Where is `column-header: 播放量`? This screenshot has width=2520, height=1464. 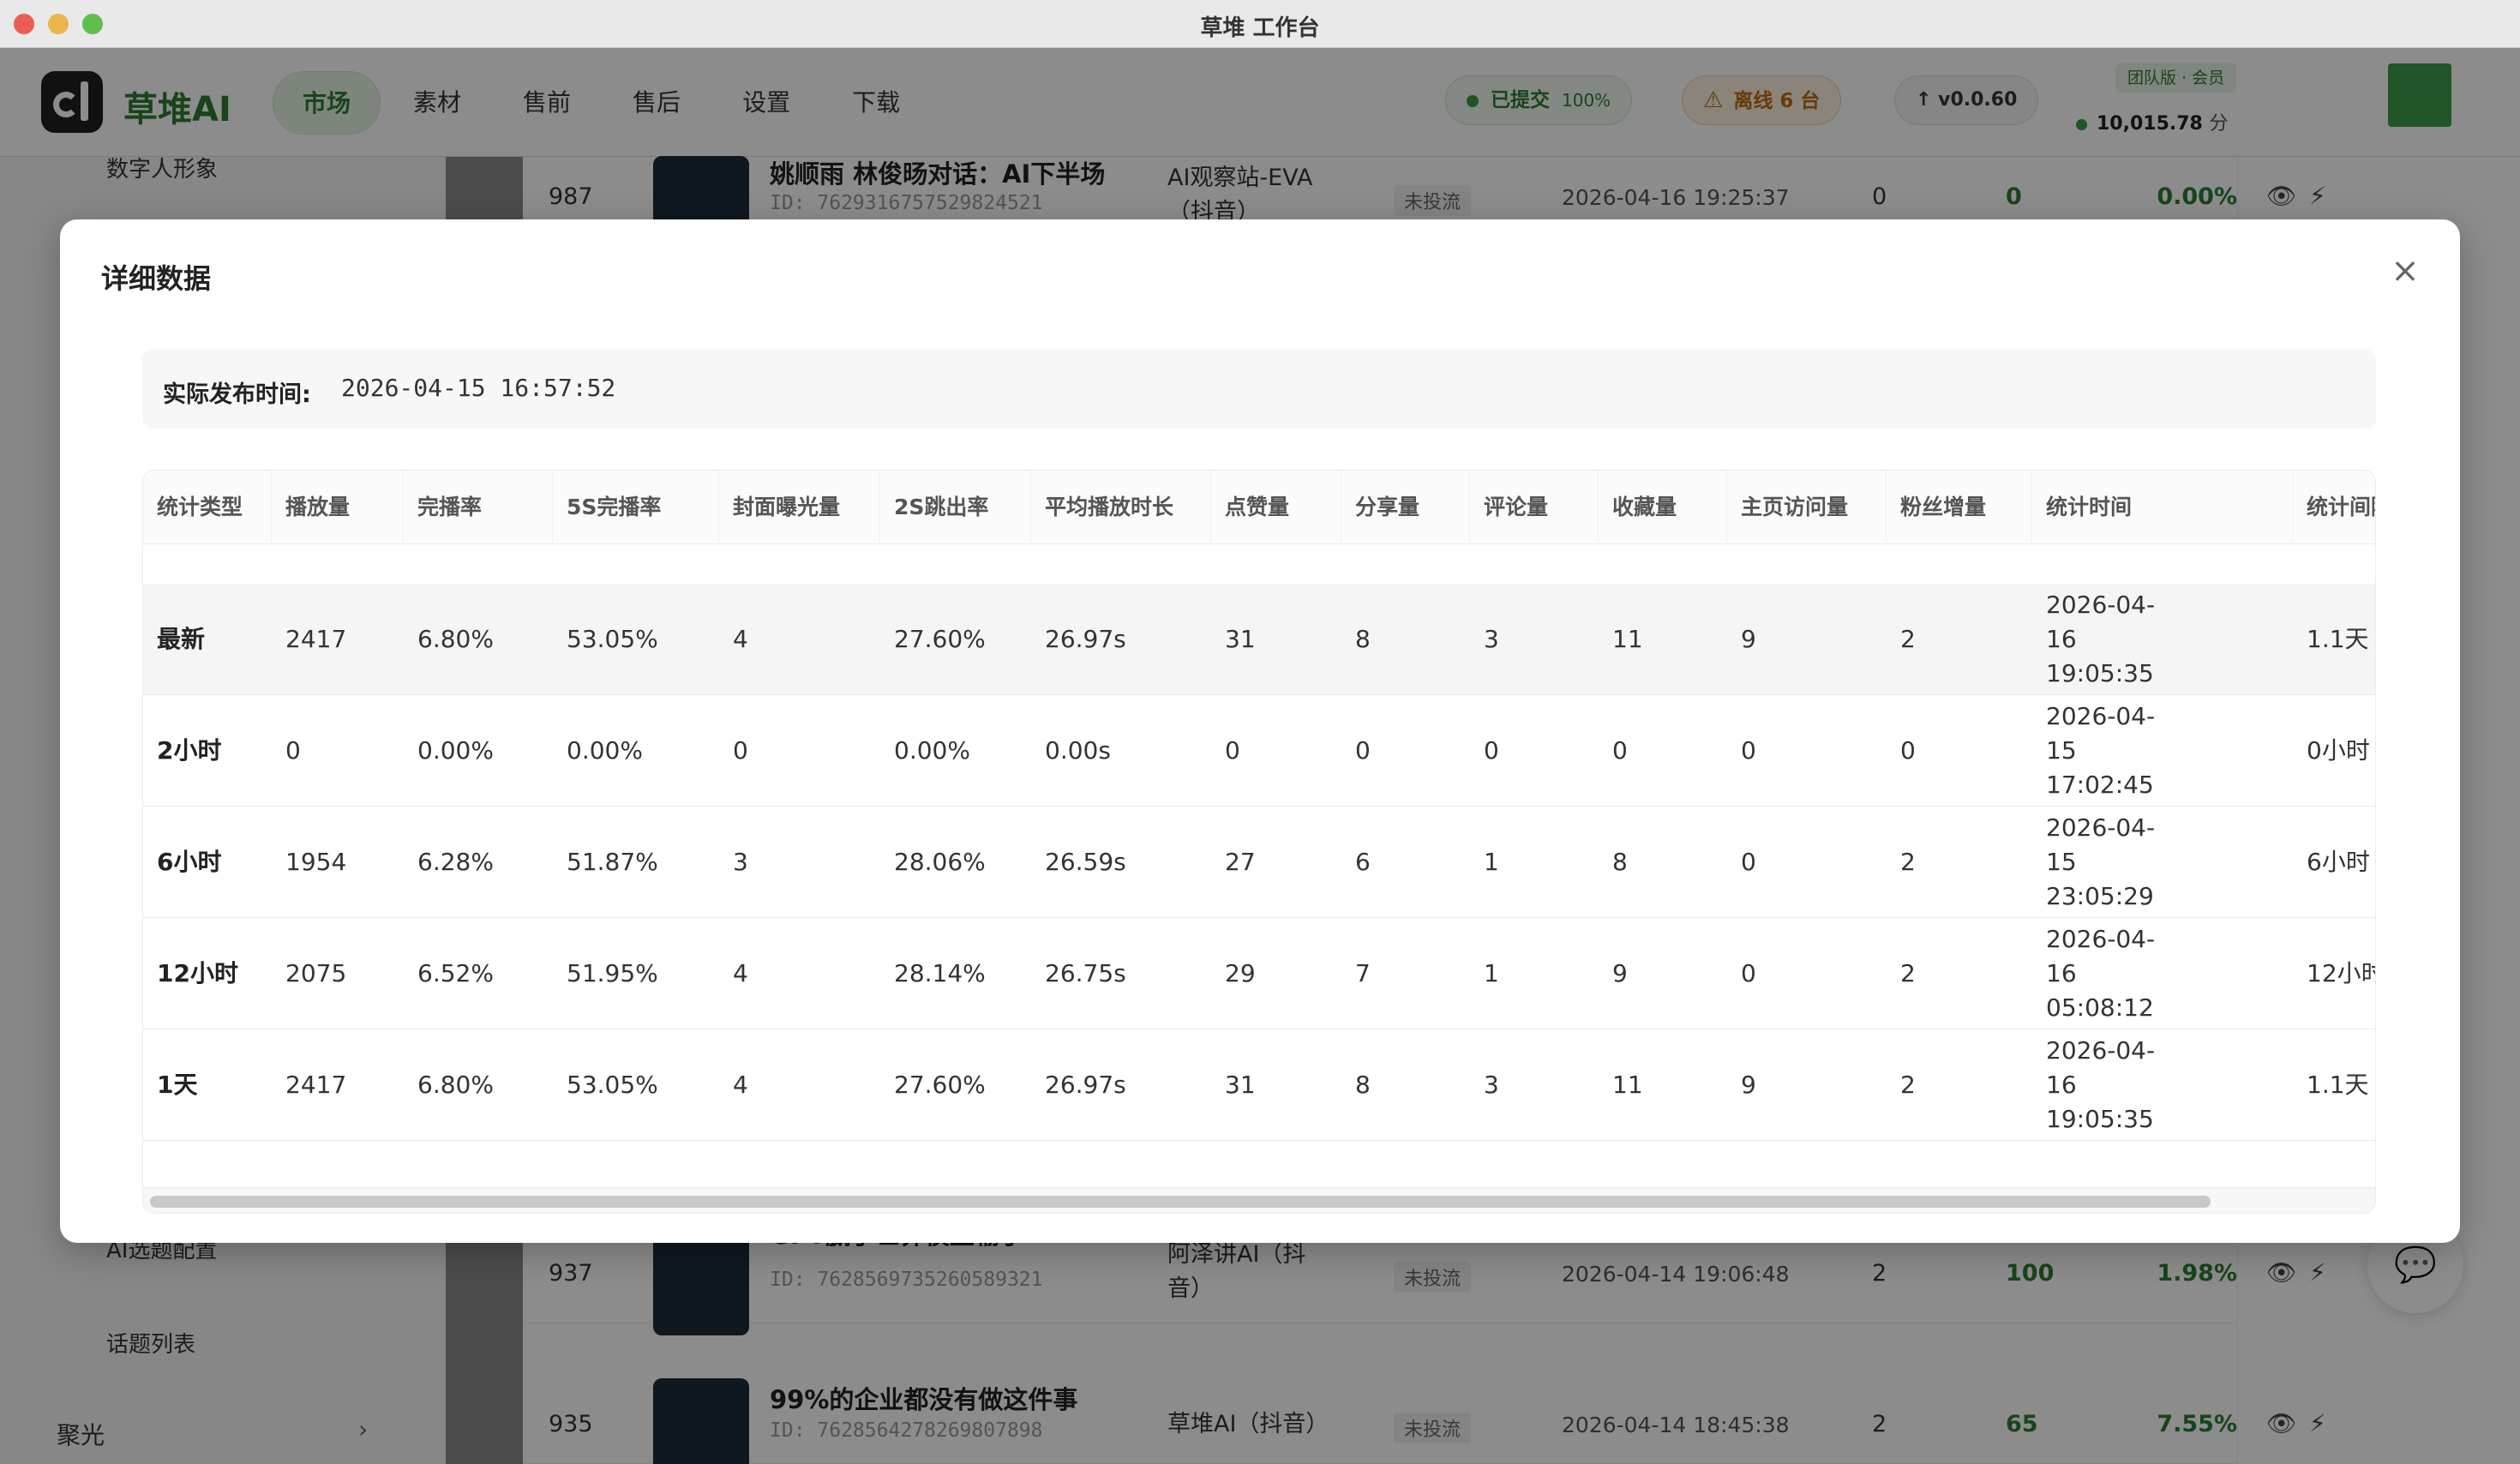 column-header: 播放量 is located at coordinates (338, 507).